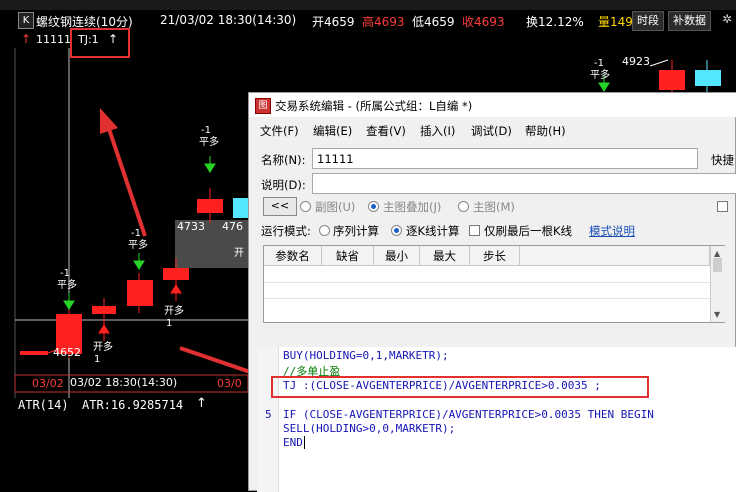 The width and height of the screenshot is (736, 492). I want to click on description-label: 说明(D):, so click(283, 185).